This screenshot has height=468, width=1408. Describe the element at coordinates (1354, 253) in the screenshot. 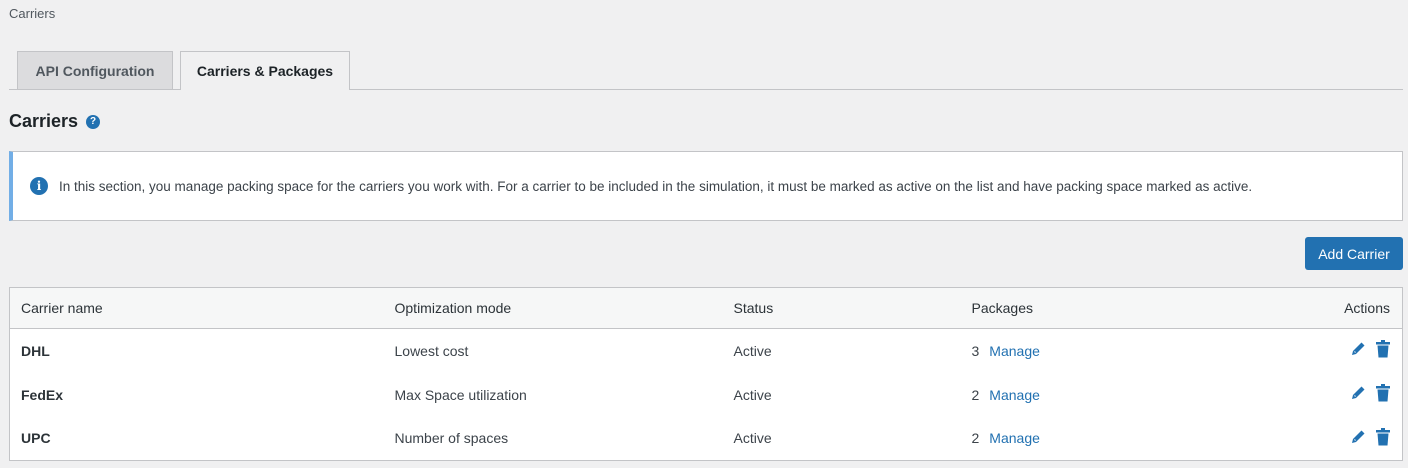

I see `add-carrier-button: Add Carrier` at that location.